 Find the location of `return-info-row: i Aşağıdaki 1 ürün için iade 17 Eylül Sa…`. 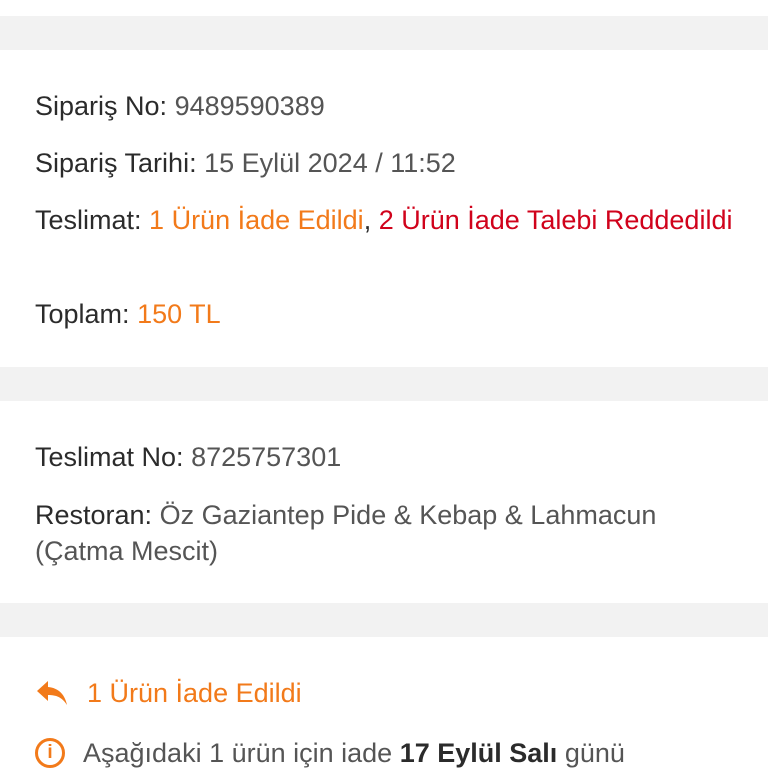

return-info-row: i Aşağıdaki 1 ürün için iade 17 Eylül Sa… is located at coordinates (330, 751).